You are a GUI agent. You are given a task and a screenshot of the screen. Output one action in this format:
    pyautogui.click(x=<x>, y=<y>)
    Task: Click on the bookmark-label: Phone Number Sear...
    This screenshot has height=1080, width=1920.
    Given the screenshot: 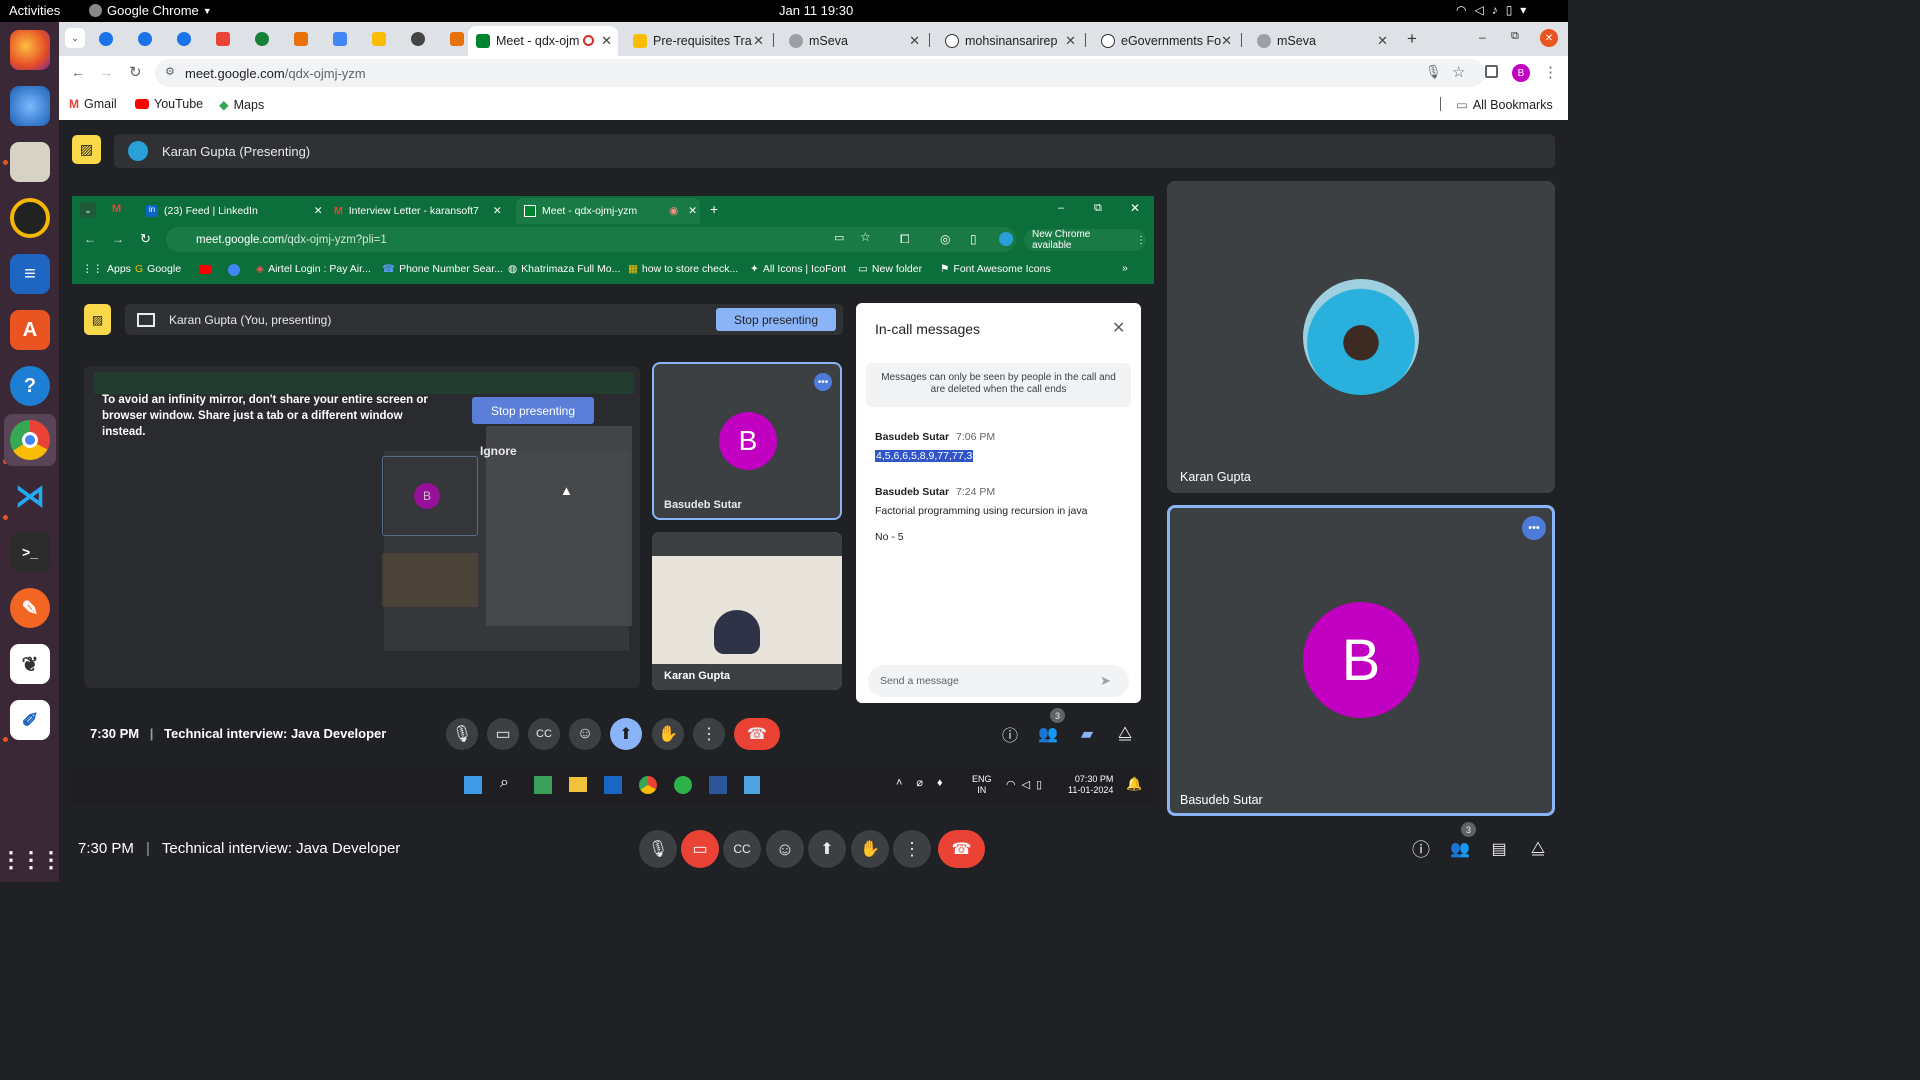 What is the action you would take?
    pyautogui.click(x=451, y=269)
    